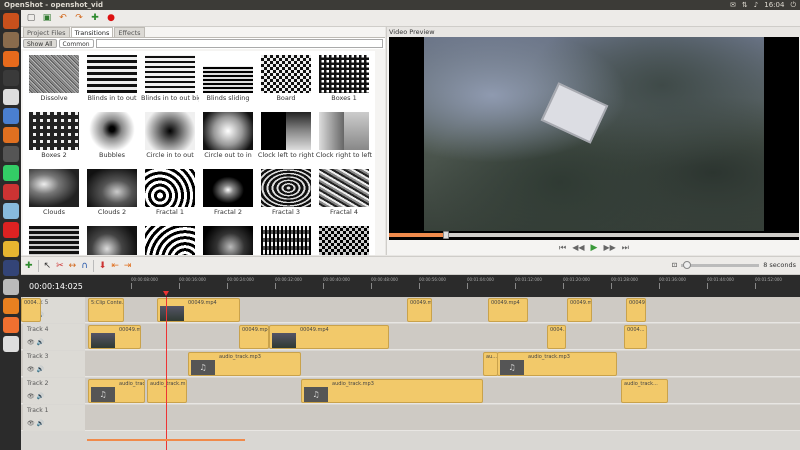  I want to click on tab-project-files: Project Files, so click(46, 32).